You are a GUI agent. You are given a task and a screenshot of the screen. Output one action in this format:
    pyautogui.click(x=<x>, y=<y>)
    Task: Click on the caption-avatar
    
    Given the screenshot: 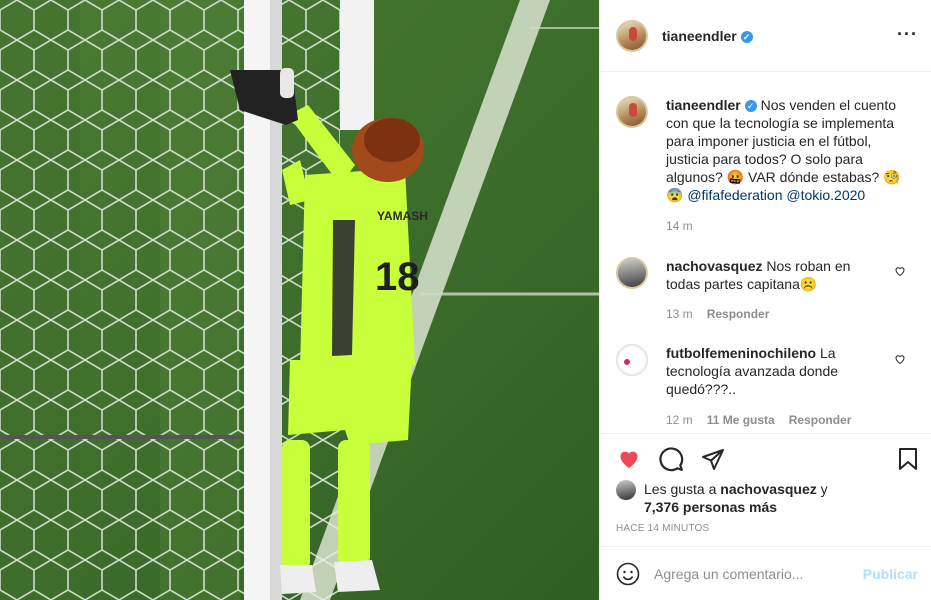 What is the action you would take?
    pyautogui.click(x=632, y=112)
    